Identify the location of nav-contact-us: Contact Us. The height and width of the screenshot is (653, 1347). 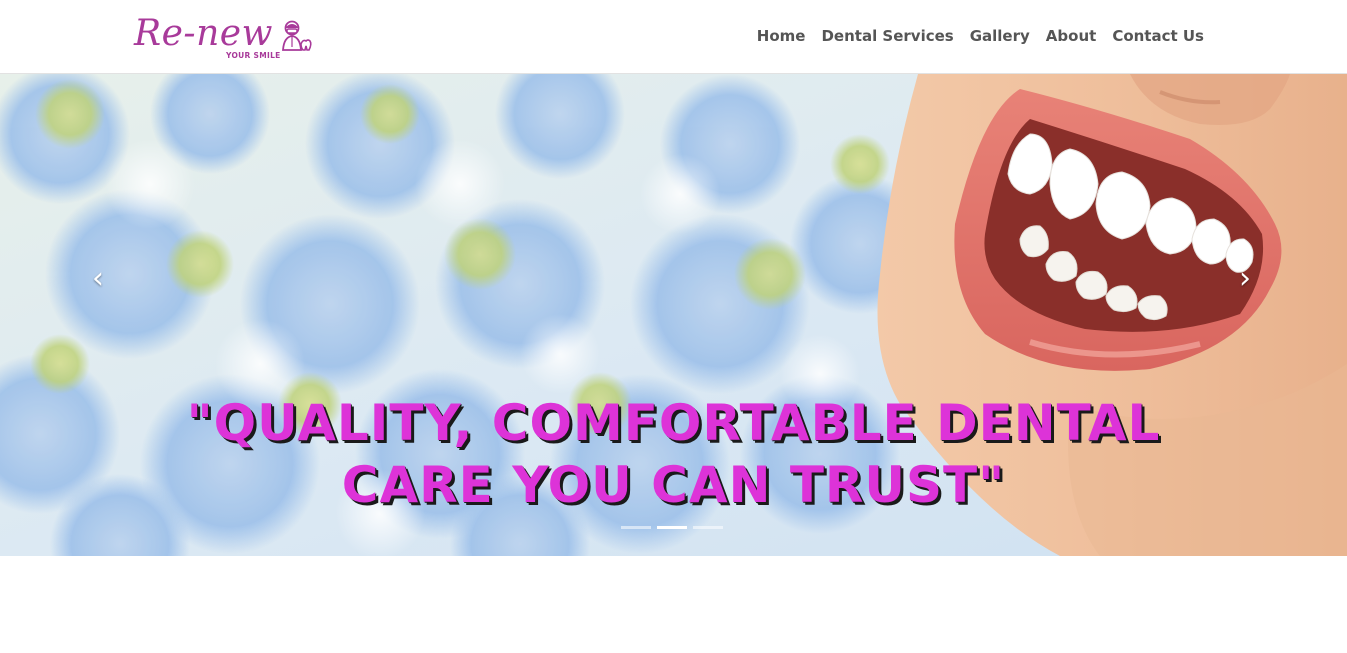
(1158, 36).